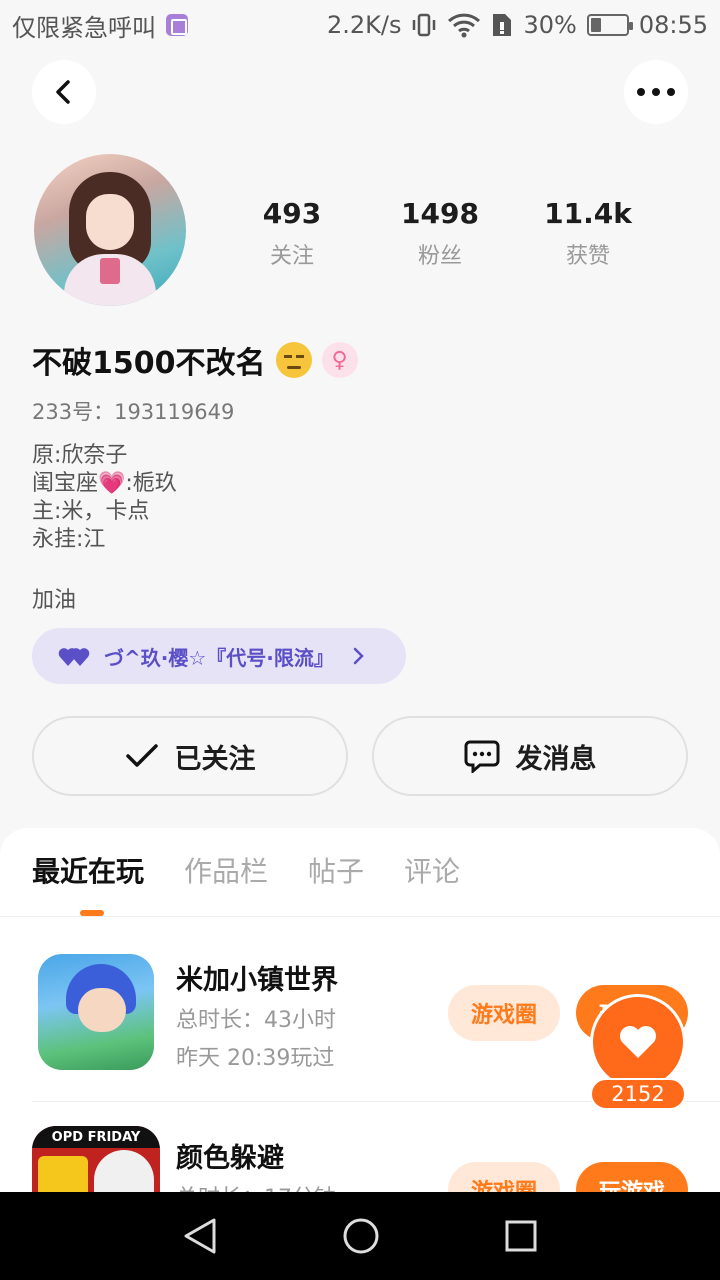  I want to click on back-button, so click(64, 92).